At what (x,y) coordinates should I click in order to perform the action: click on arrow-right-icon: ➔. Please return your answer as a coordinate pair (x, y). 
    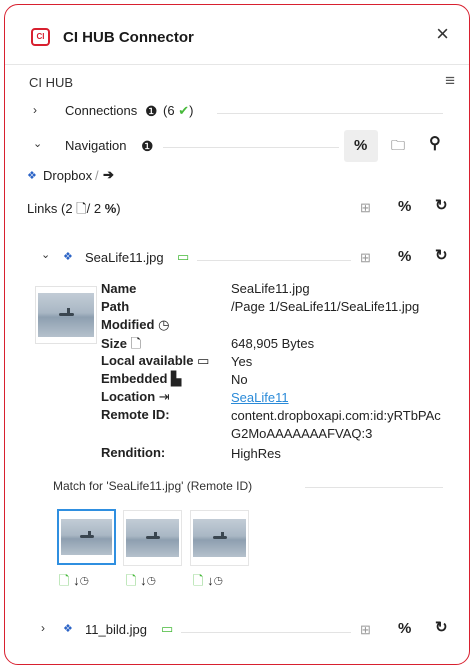
    Looking at the image, I should click on (108, 175).